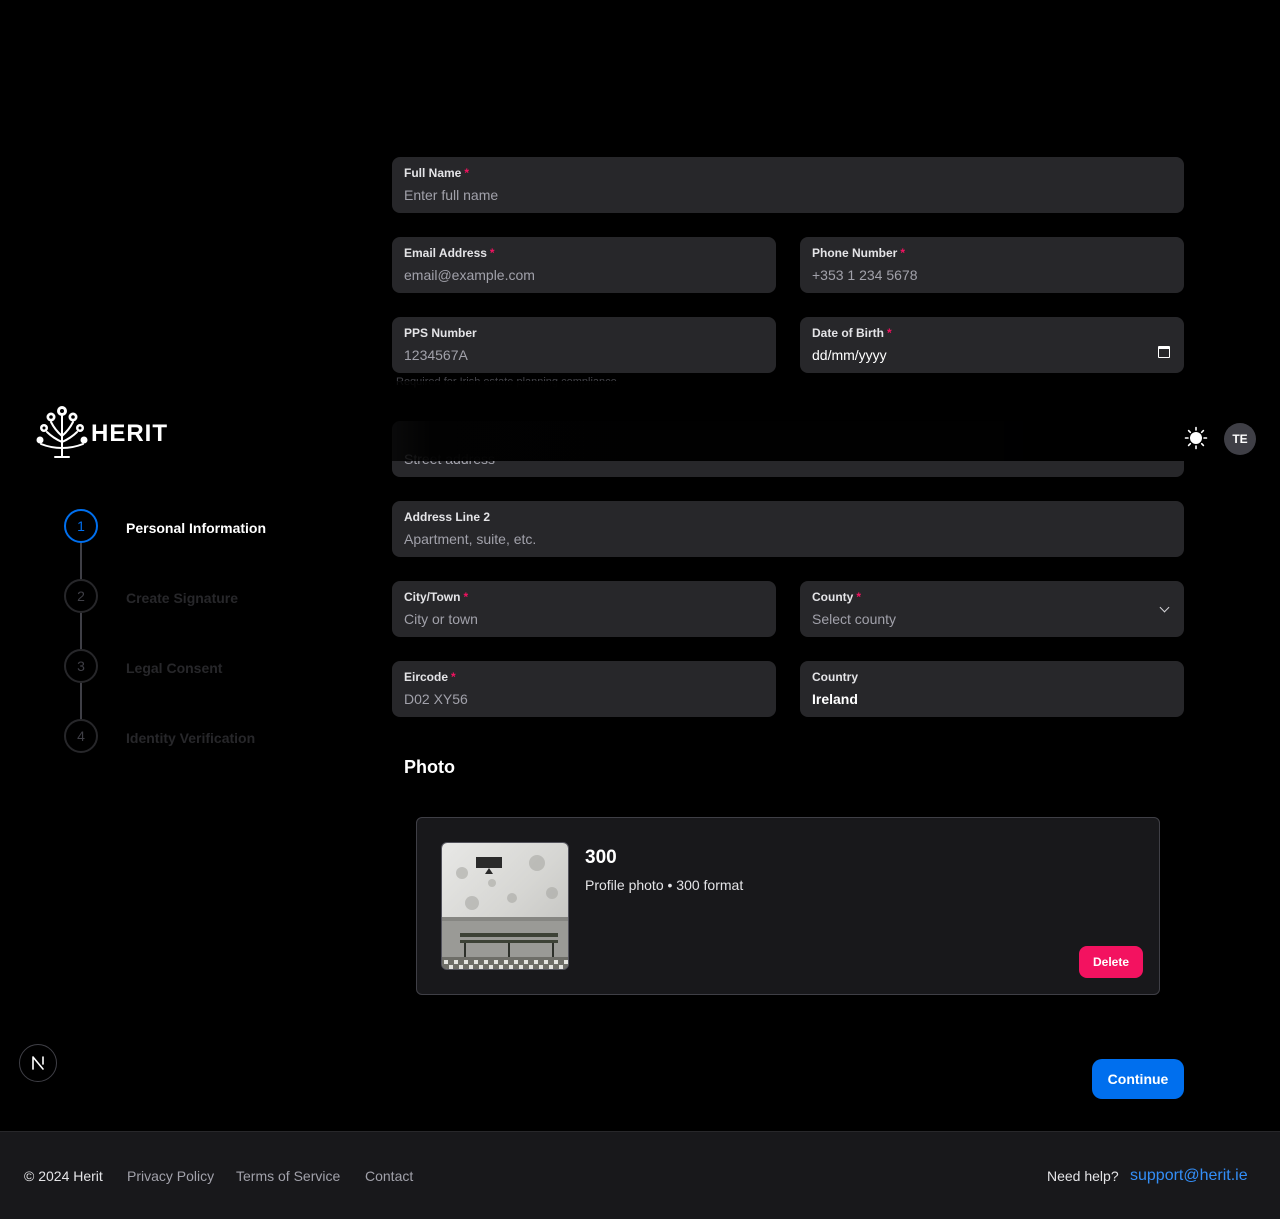 This screenshot has height=1219, width=1280. What do you see at coordinates (1164, 352) in the screenshot?
I see `calendar-icon` at bounding box center [1164, 352].